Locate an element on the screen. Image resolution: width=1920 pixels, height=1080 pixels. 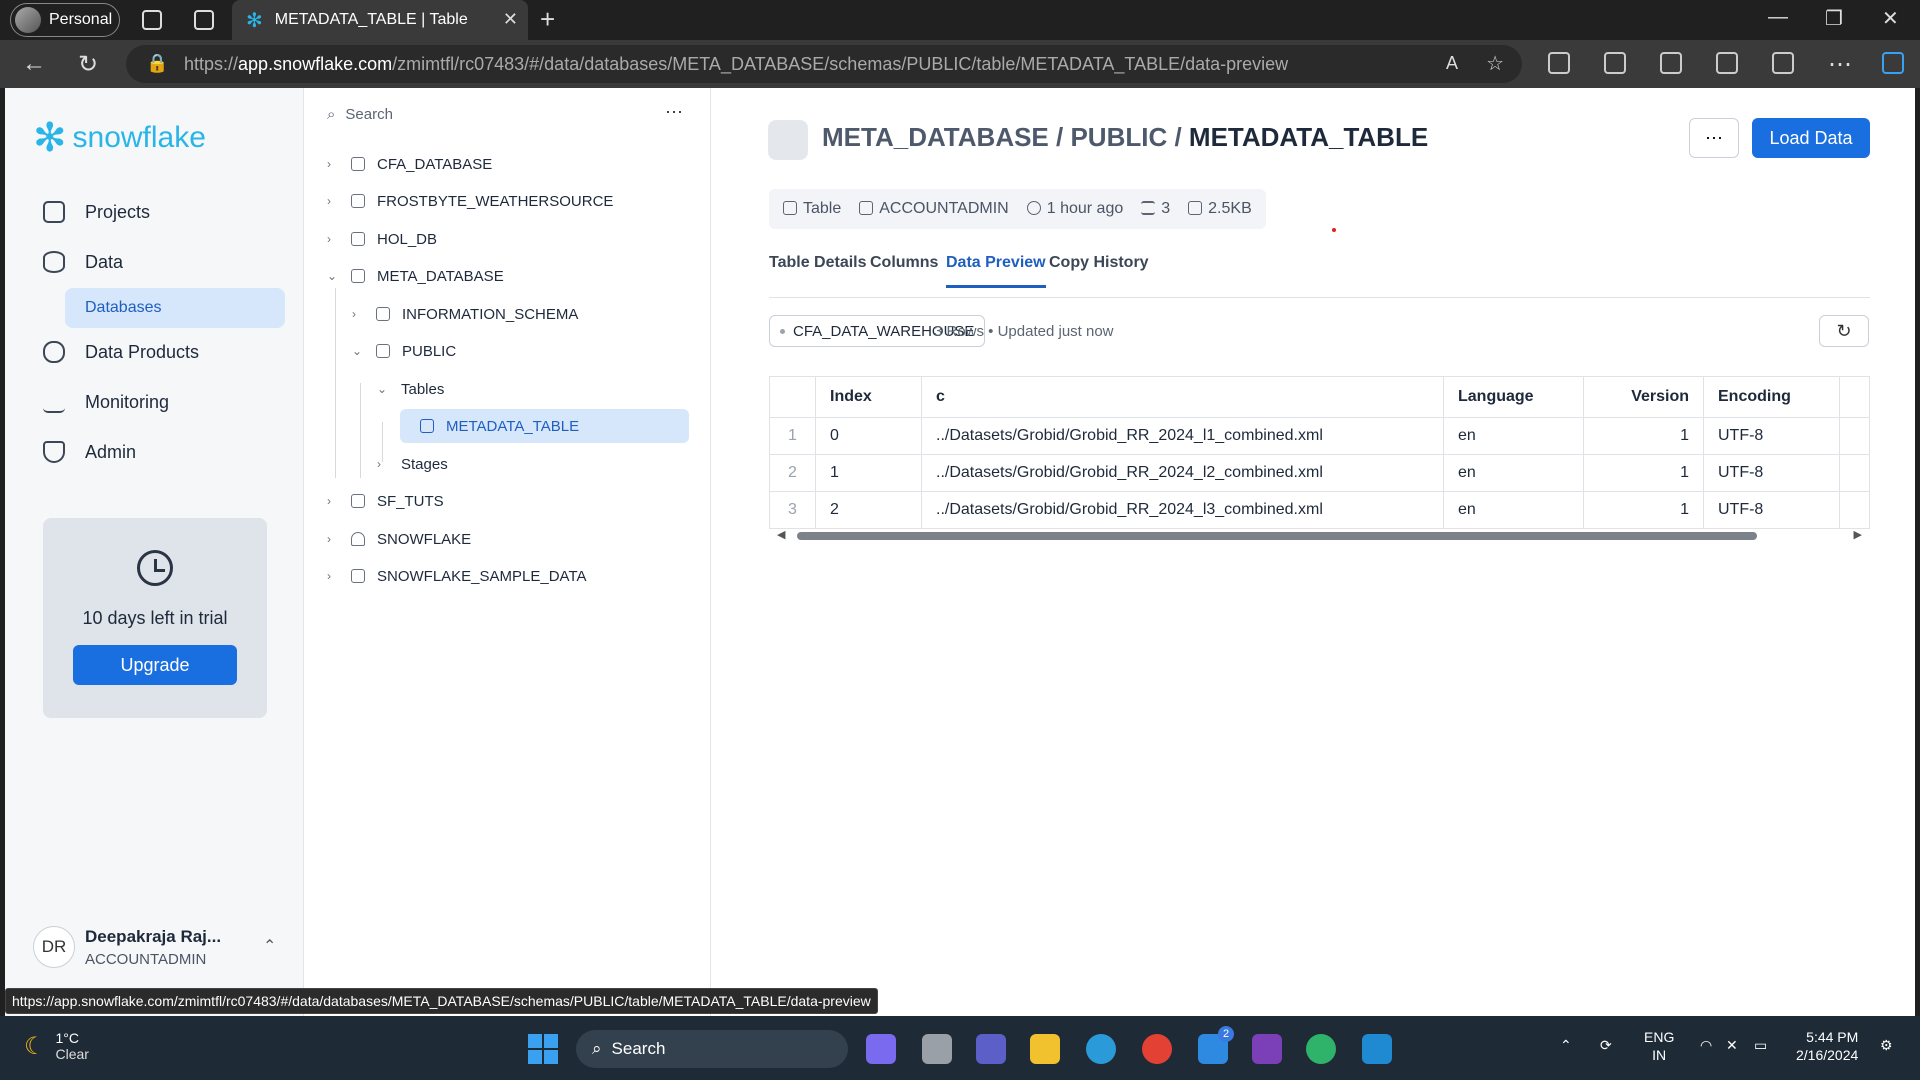
edge-icon is located at coordinates (1101, 1049).